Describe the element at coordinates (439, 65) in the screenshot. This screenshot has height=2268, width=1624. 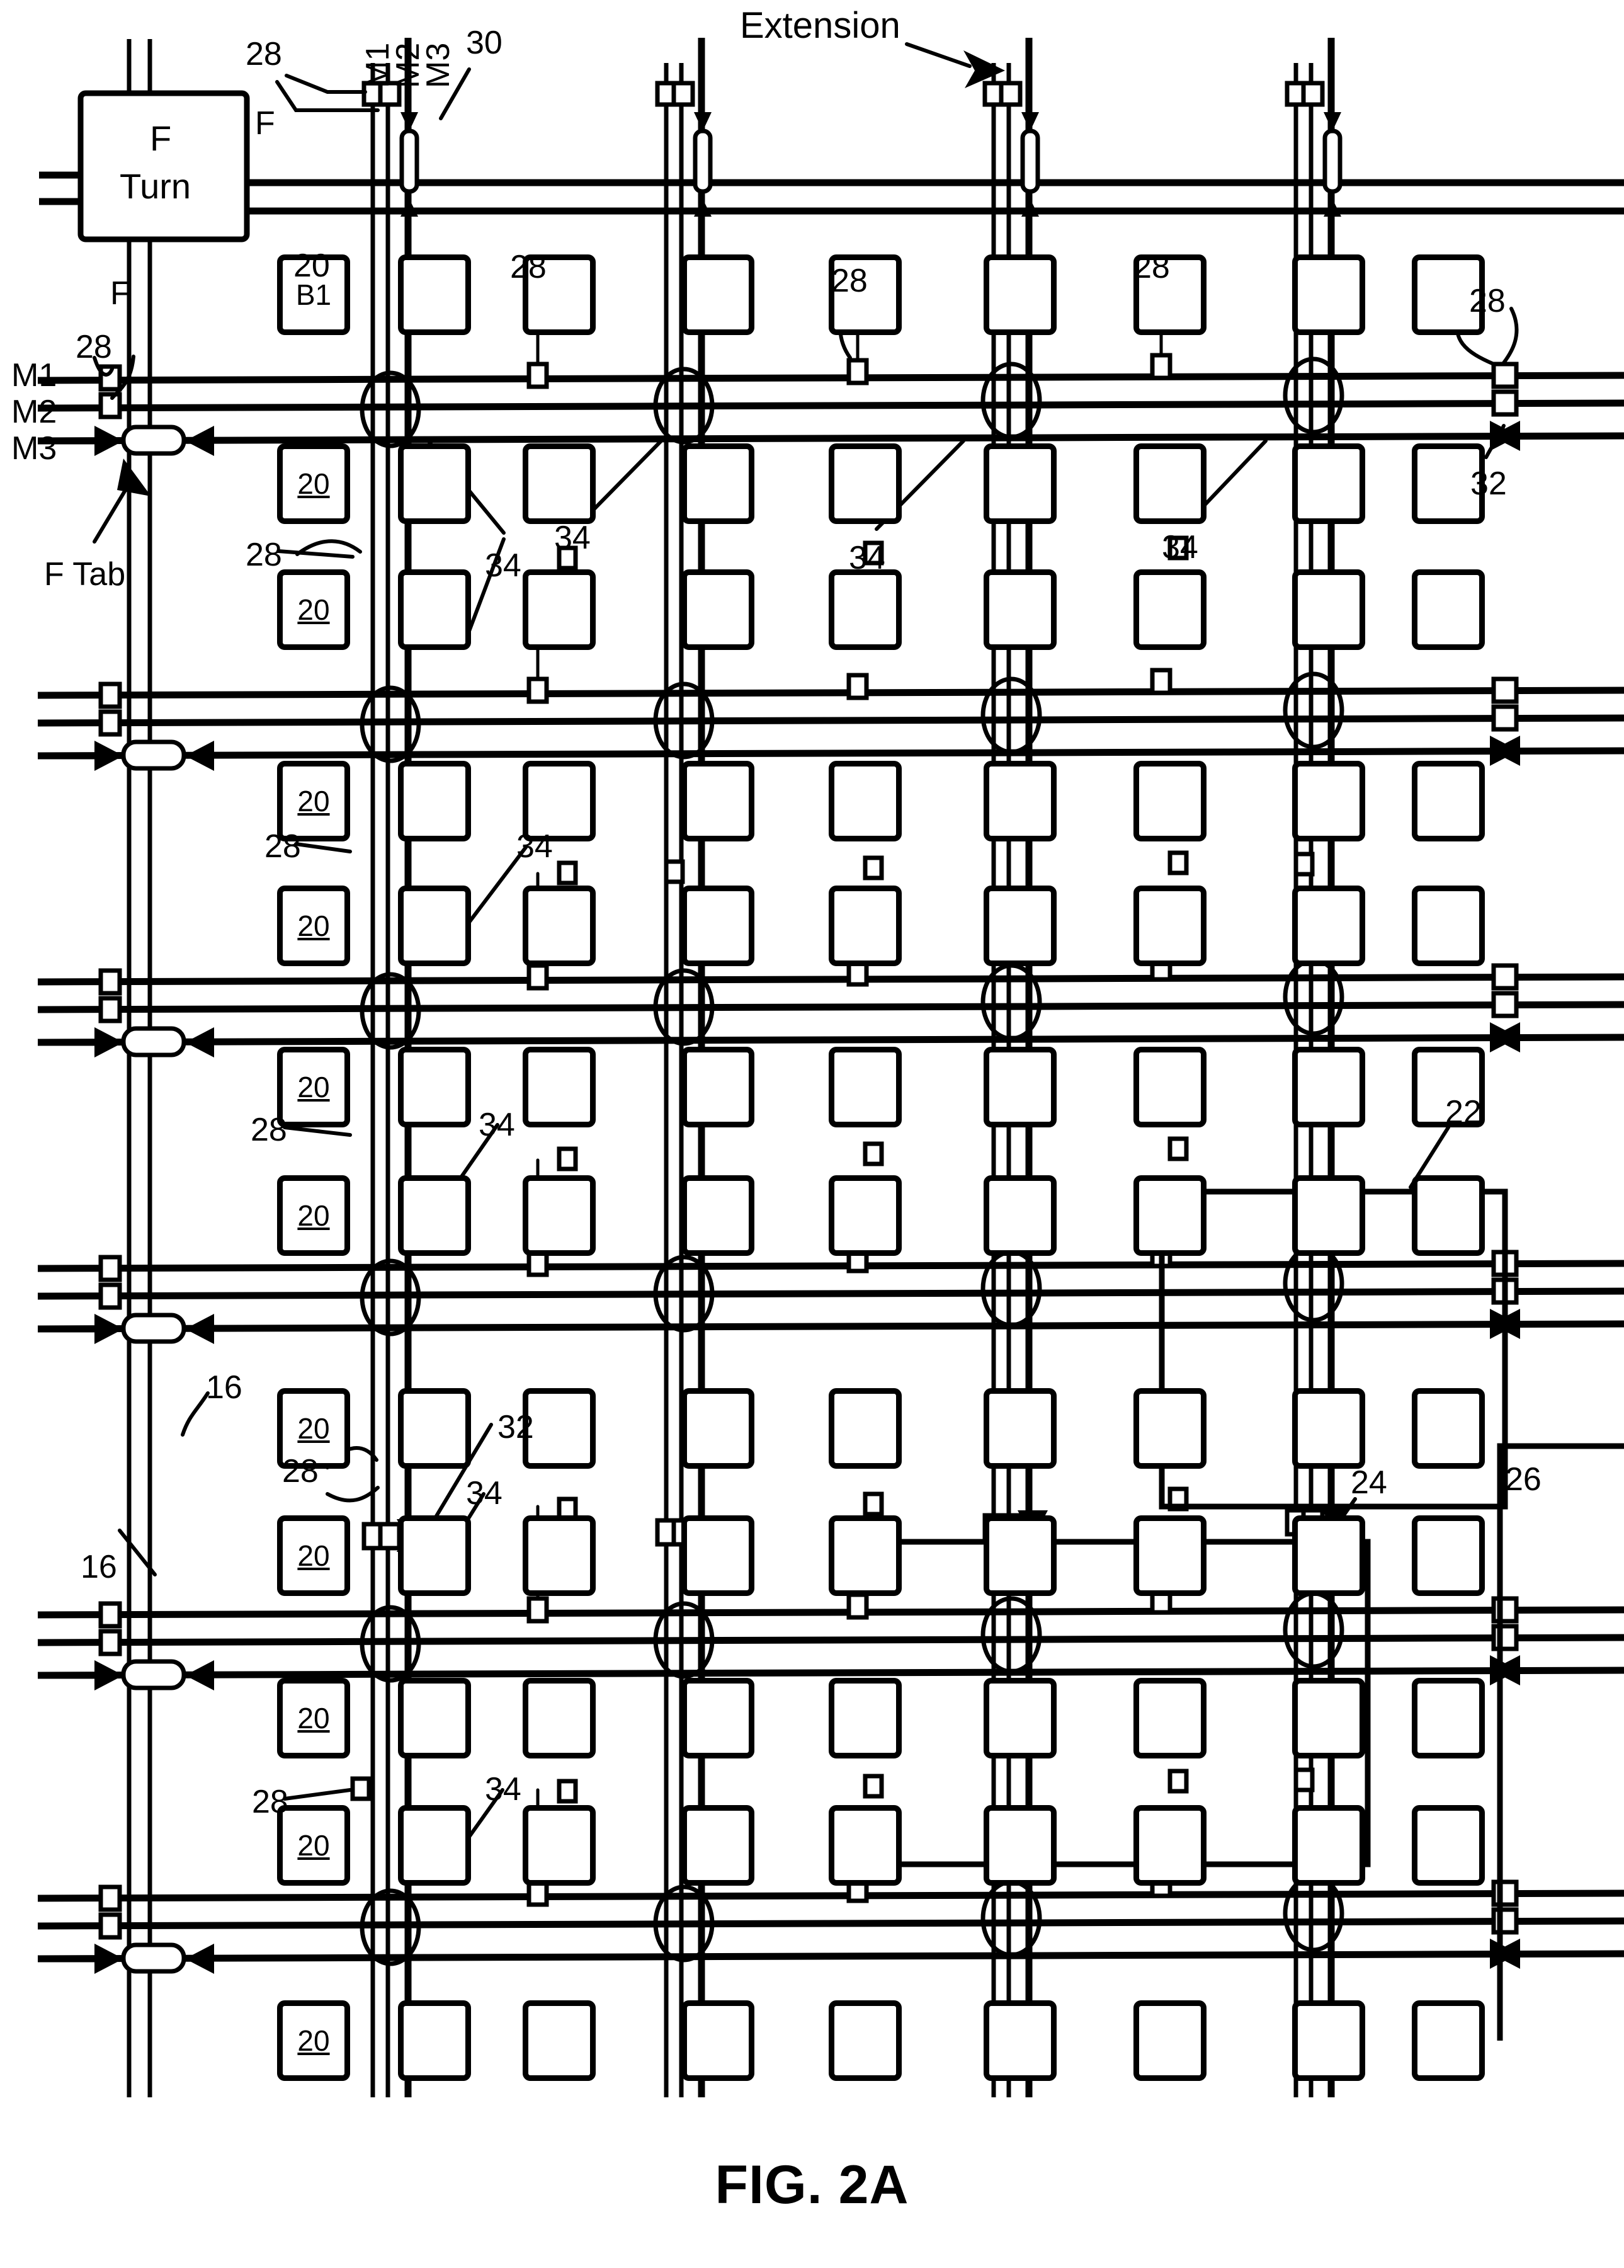
I see `callout-m3-top: M3` at that location.